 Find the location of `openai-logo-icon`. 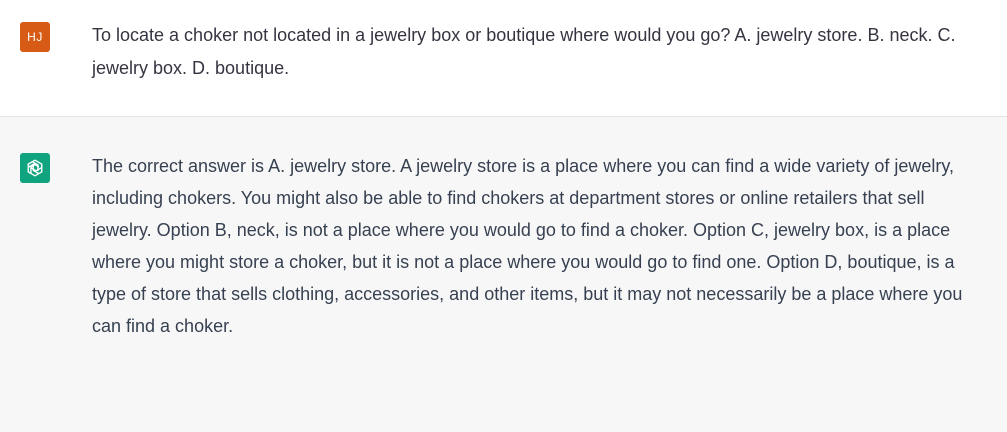

openai-logo-icon is located at coordinates (35, 168).